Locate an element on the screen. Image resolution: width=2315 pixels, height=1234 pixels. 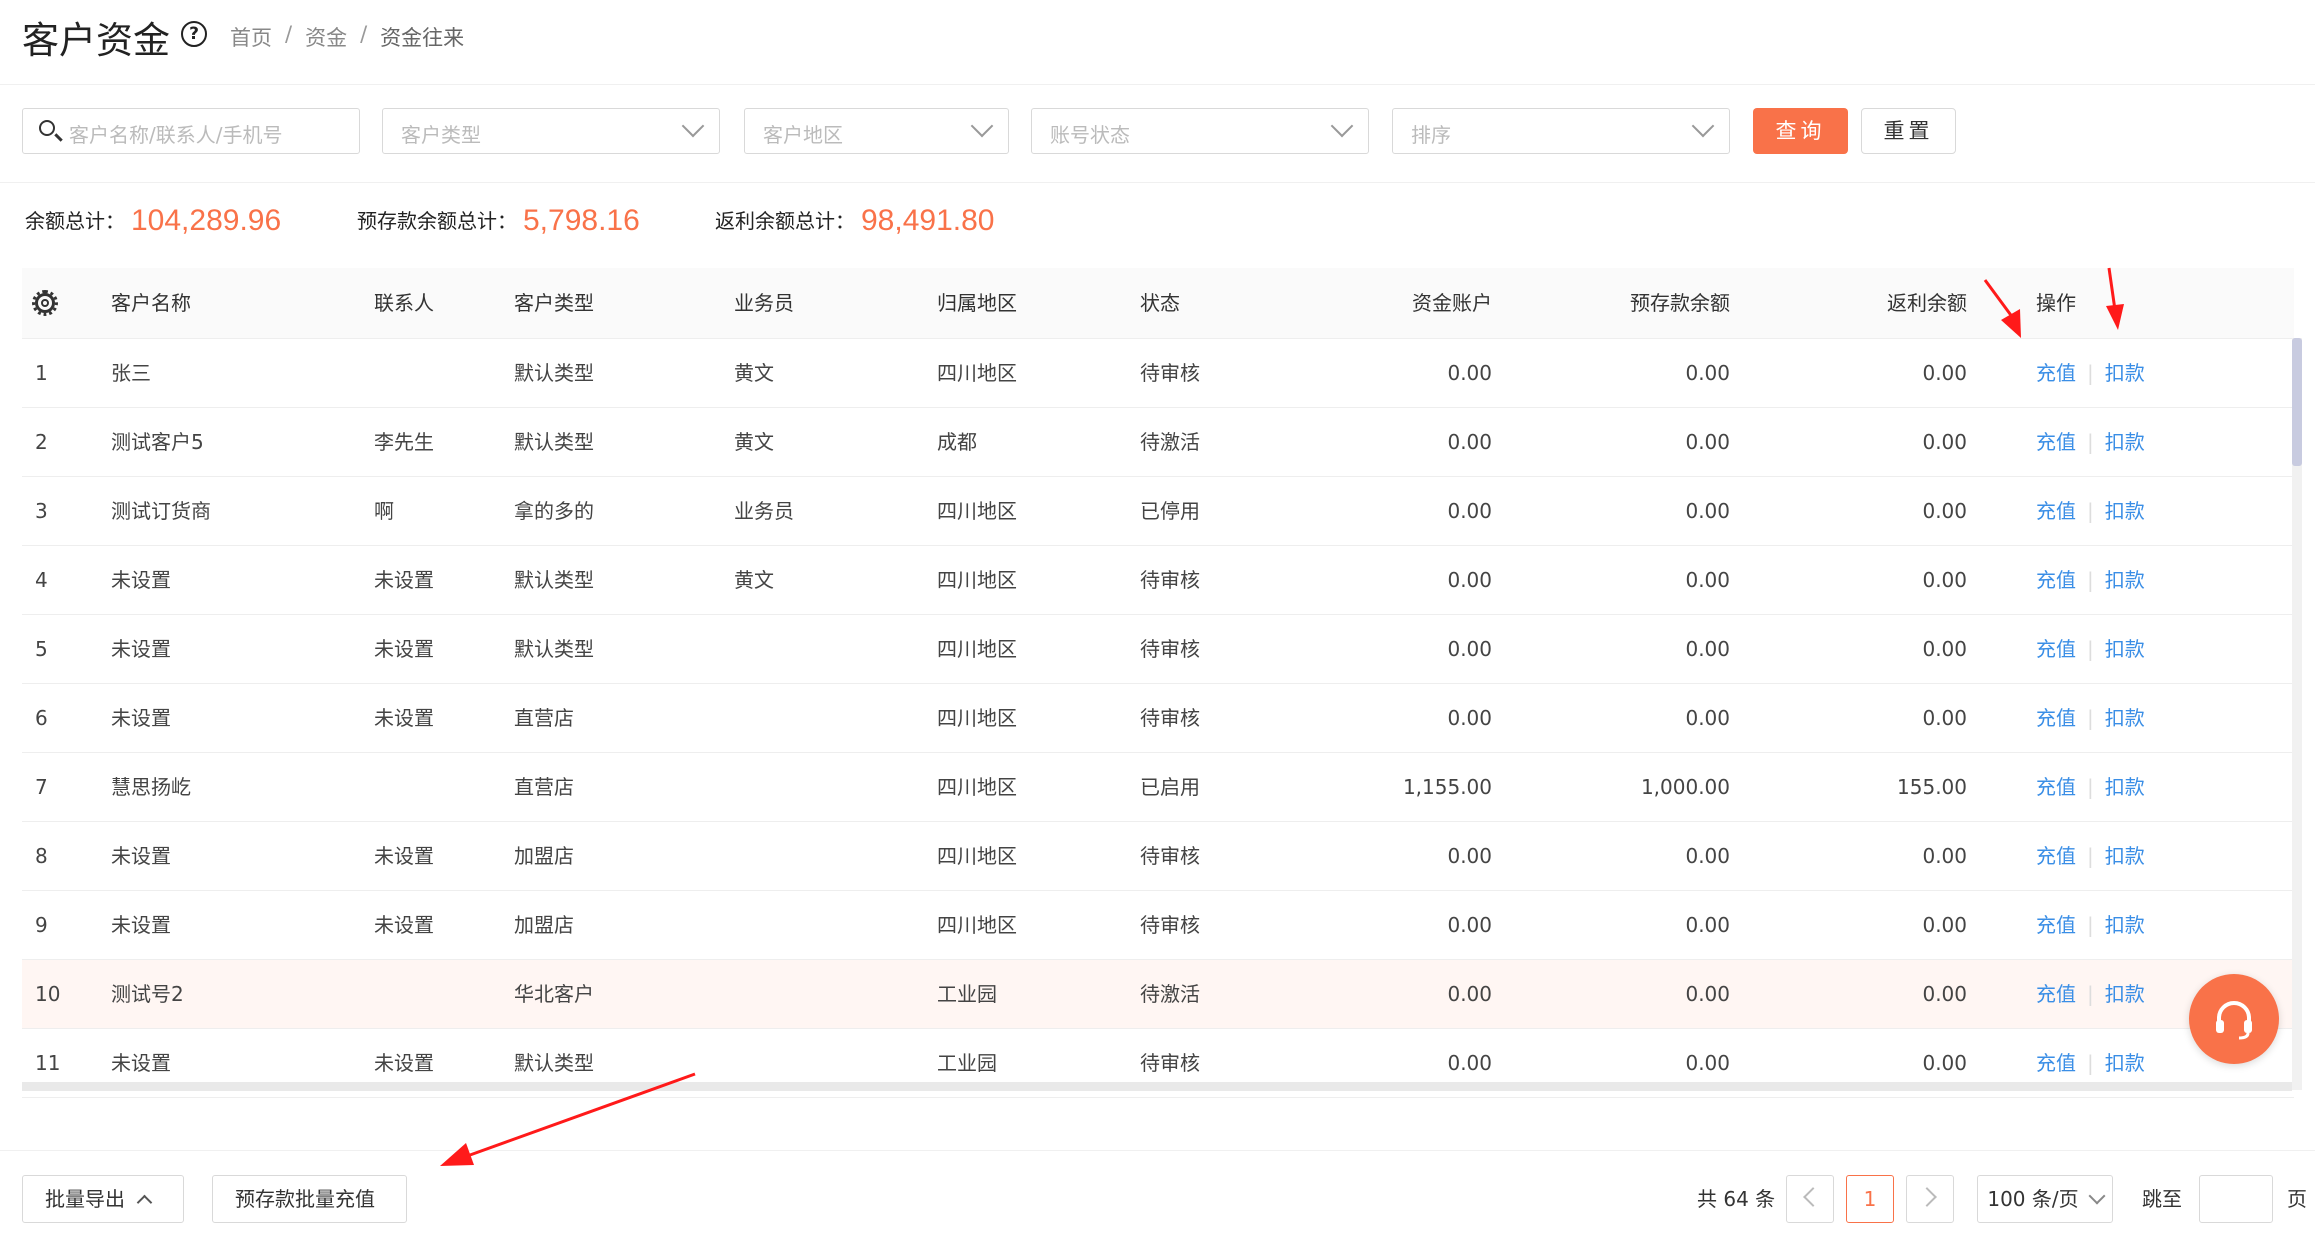
region-placeholder: 客户地区 is located at coordinates (803, 135).